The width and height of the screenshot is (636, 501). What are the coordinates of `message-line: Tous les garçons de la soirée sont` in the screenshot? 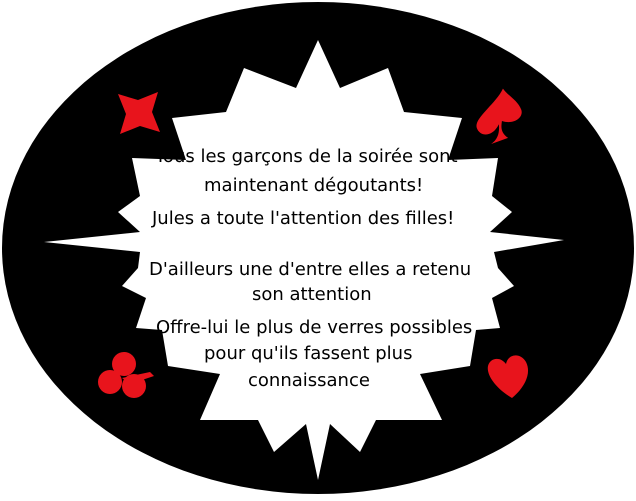 It's located at (306, 156).